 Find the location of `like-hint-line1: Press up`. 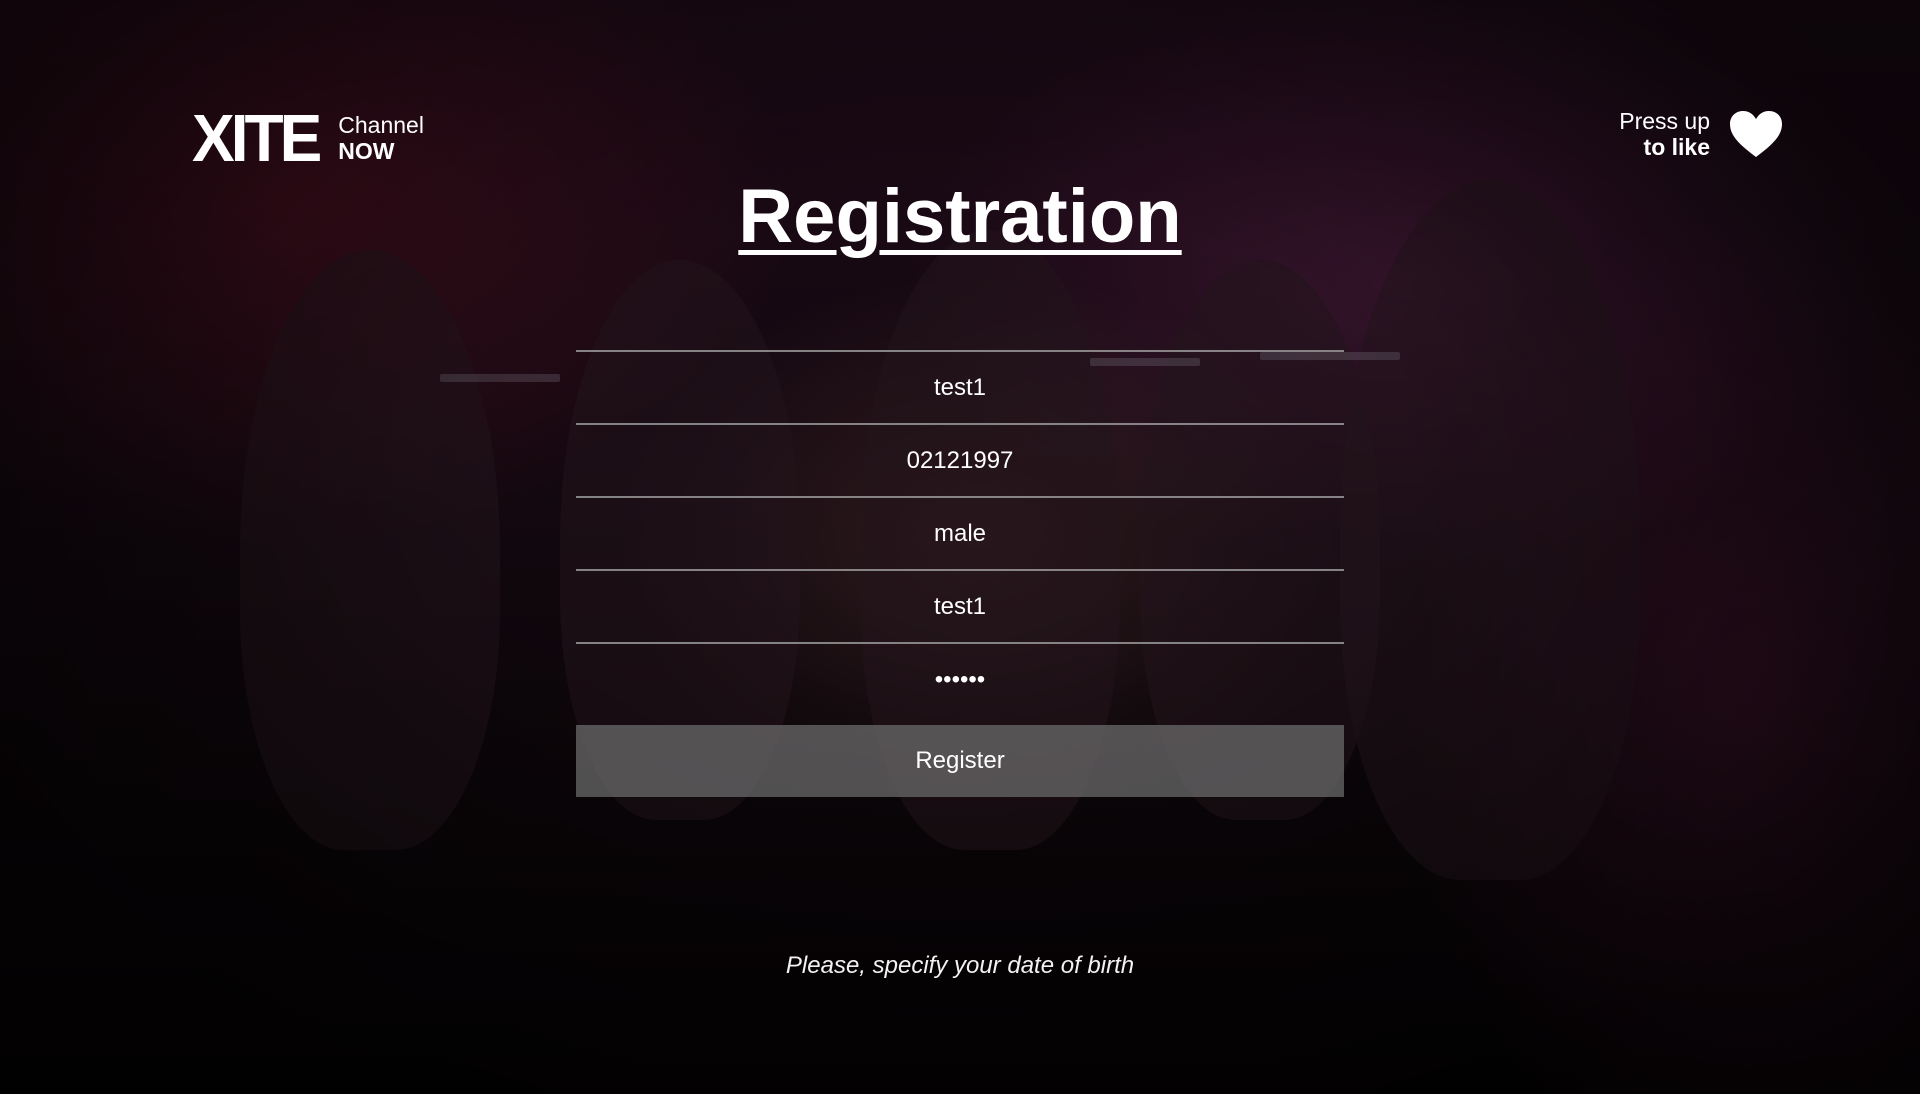

like-hint-line1: Press up is located at coordinates (1664, 121).